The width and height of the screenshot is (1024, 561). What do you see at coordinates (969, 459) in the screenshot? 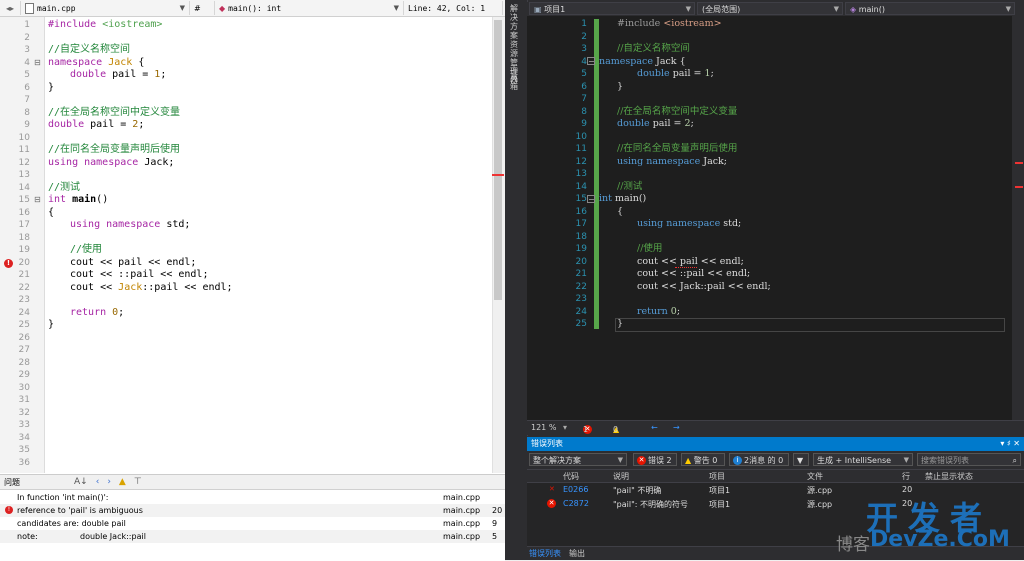
I see `search-input: 搜索错误列表 ⌕` at bounding box center [969, 459].